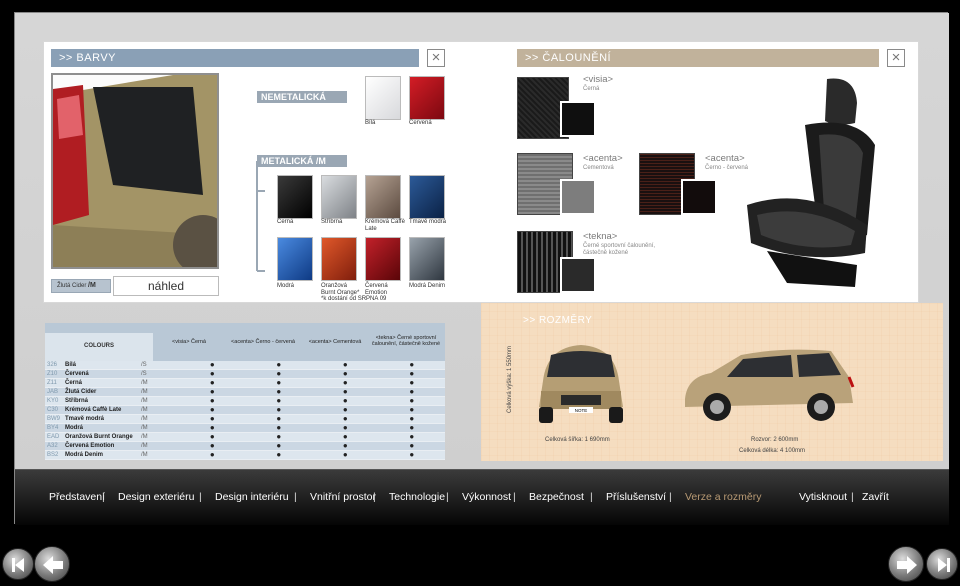 This screenshot has width=960, height=586. What do you see at coordinates (558, 320) in the screenshot?
I see `dimensions-title: >> ROZMĚRY` at bounding box center [558, 320].